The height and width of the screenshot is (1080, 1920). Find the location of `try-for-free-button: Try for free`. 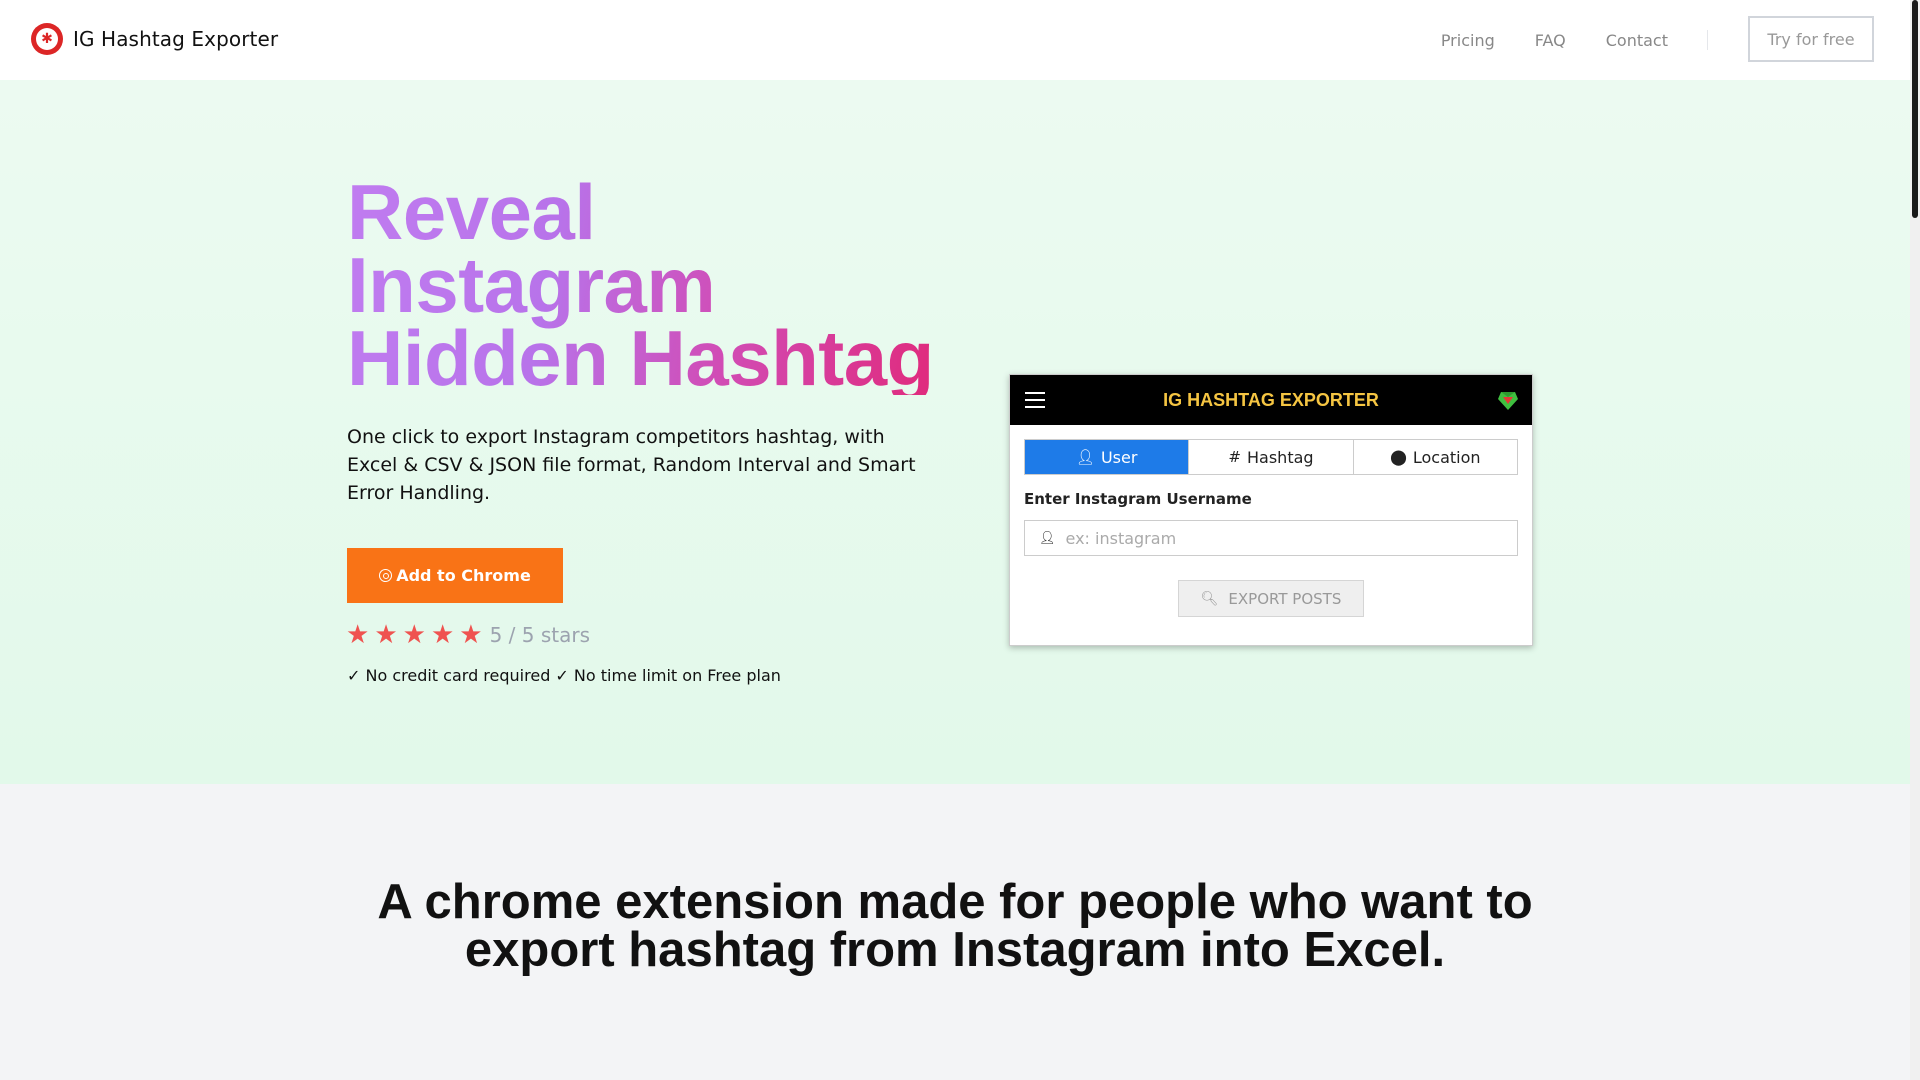

try-for-free-button: Try for free is located at coordinates (1811, 39).